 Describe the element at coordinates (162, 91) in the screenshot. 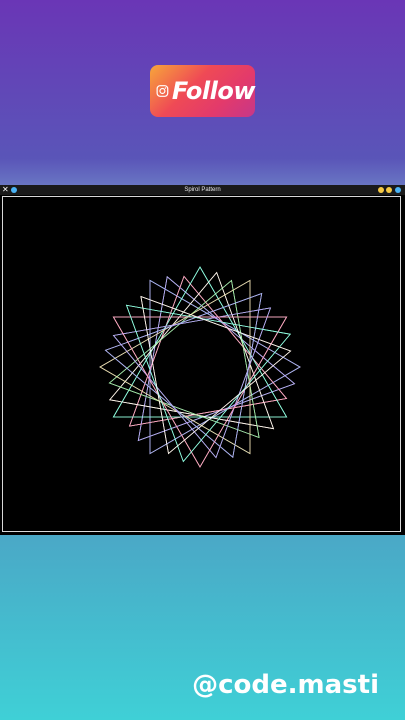

I see `instagram-icon` at that location.